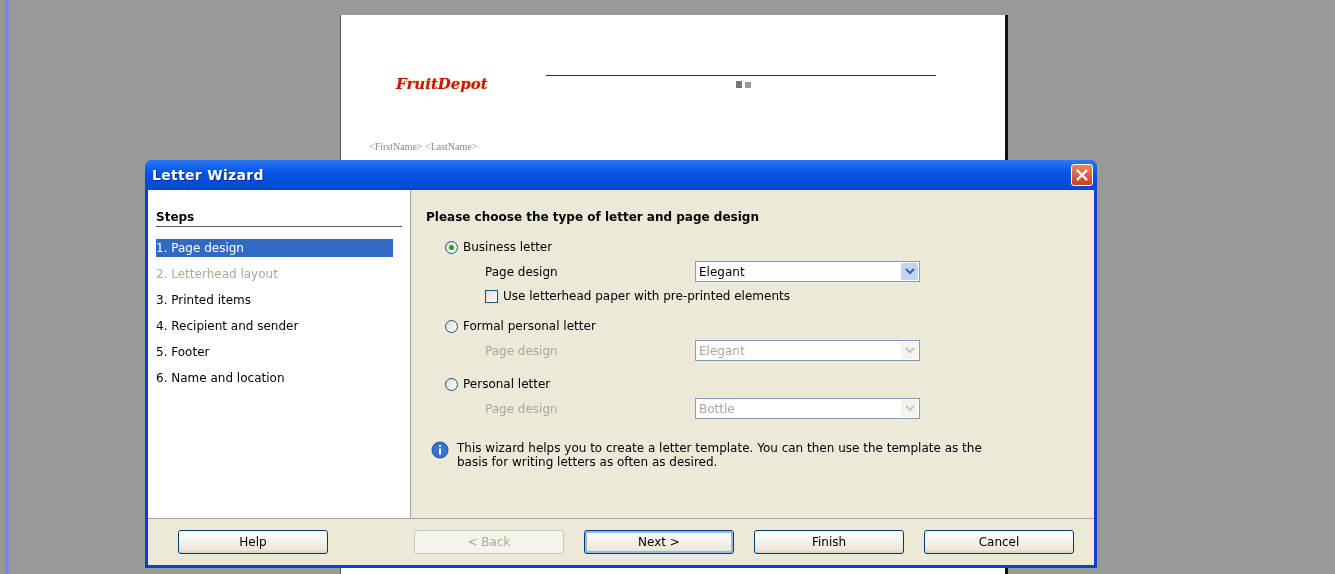 The image size is (1335, 574). I want to click on radio-label: Business letter, so click(508, 247).